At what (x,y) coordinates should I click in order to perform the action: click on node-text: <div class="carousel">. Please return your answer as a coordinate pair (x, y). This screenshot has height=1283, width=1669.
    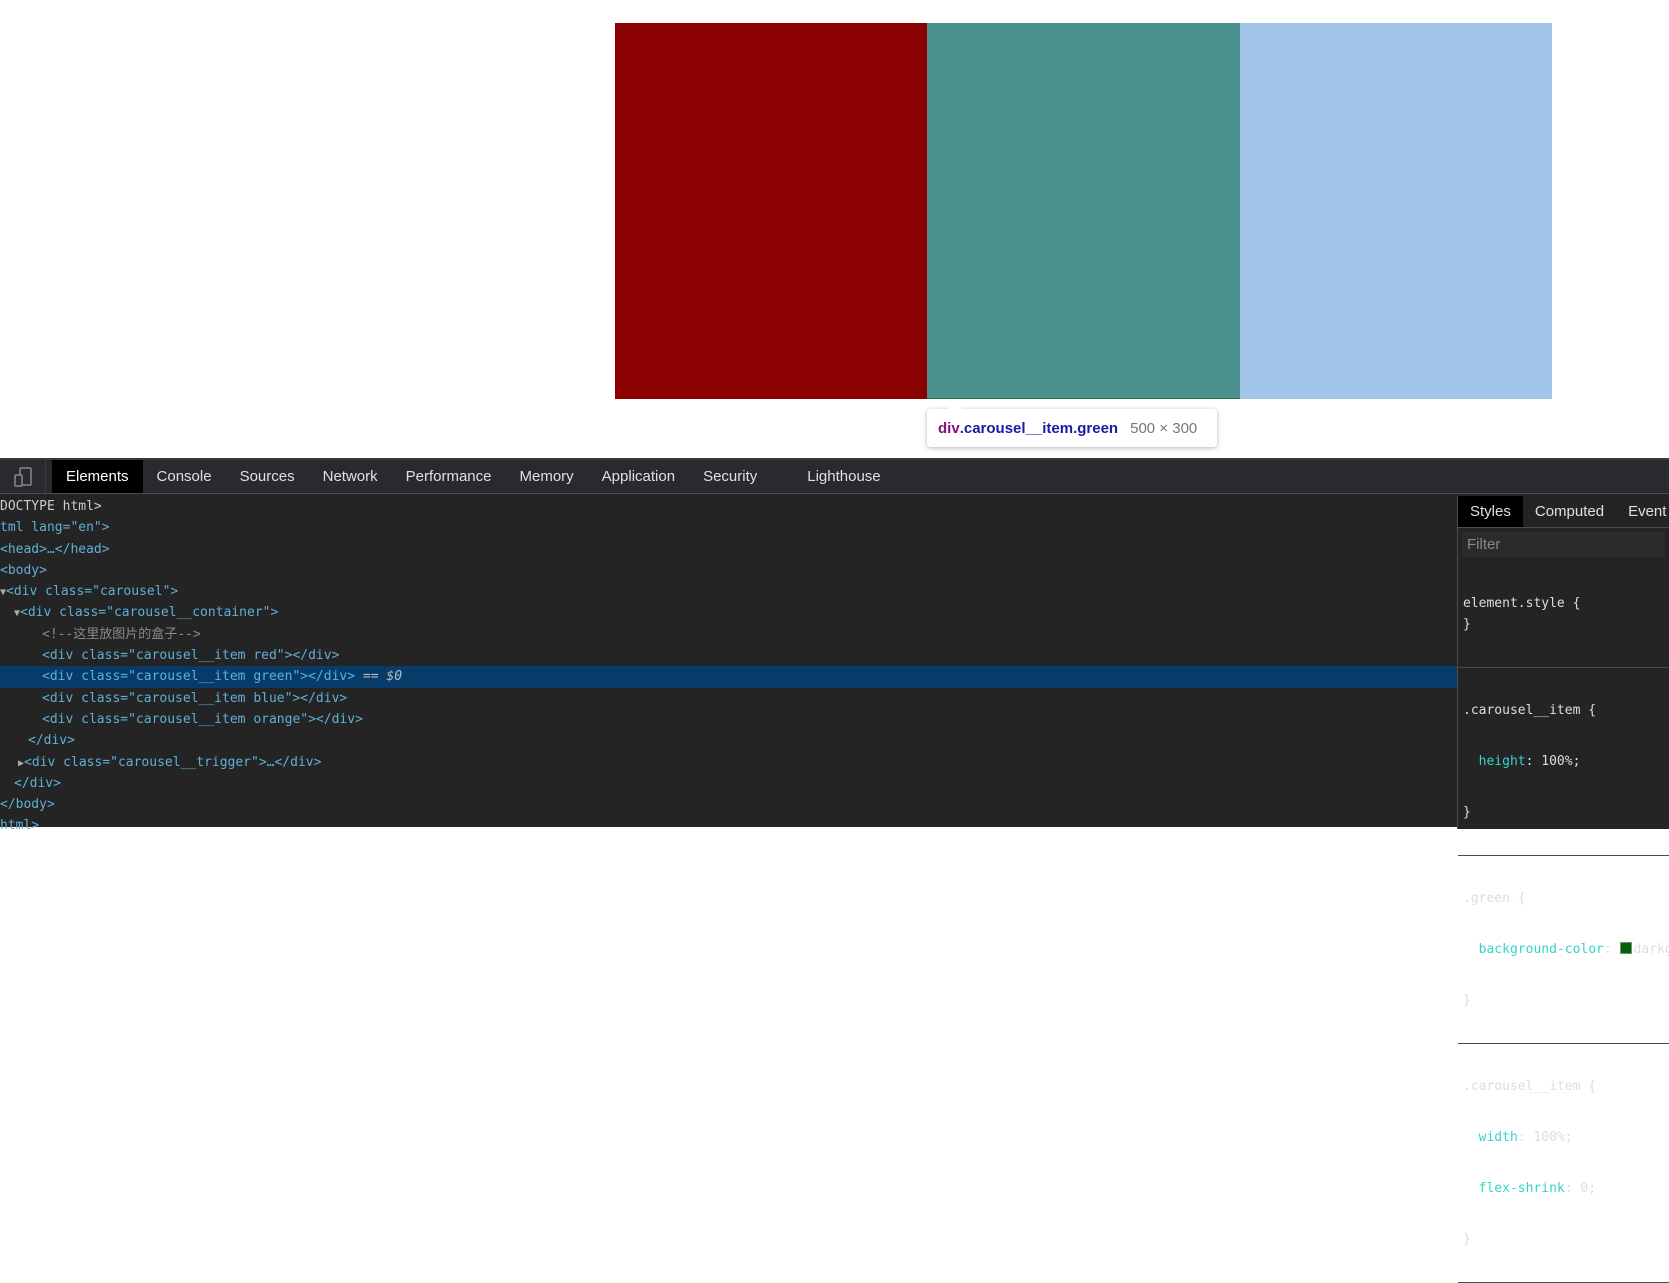
    Looking at the image, I should click on (92, 592).